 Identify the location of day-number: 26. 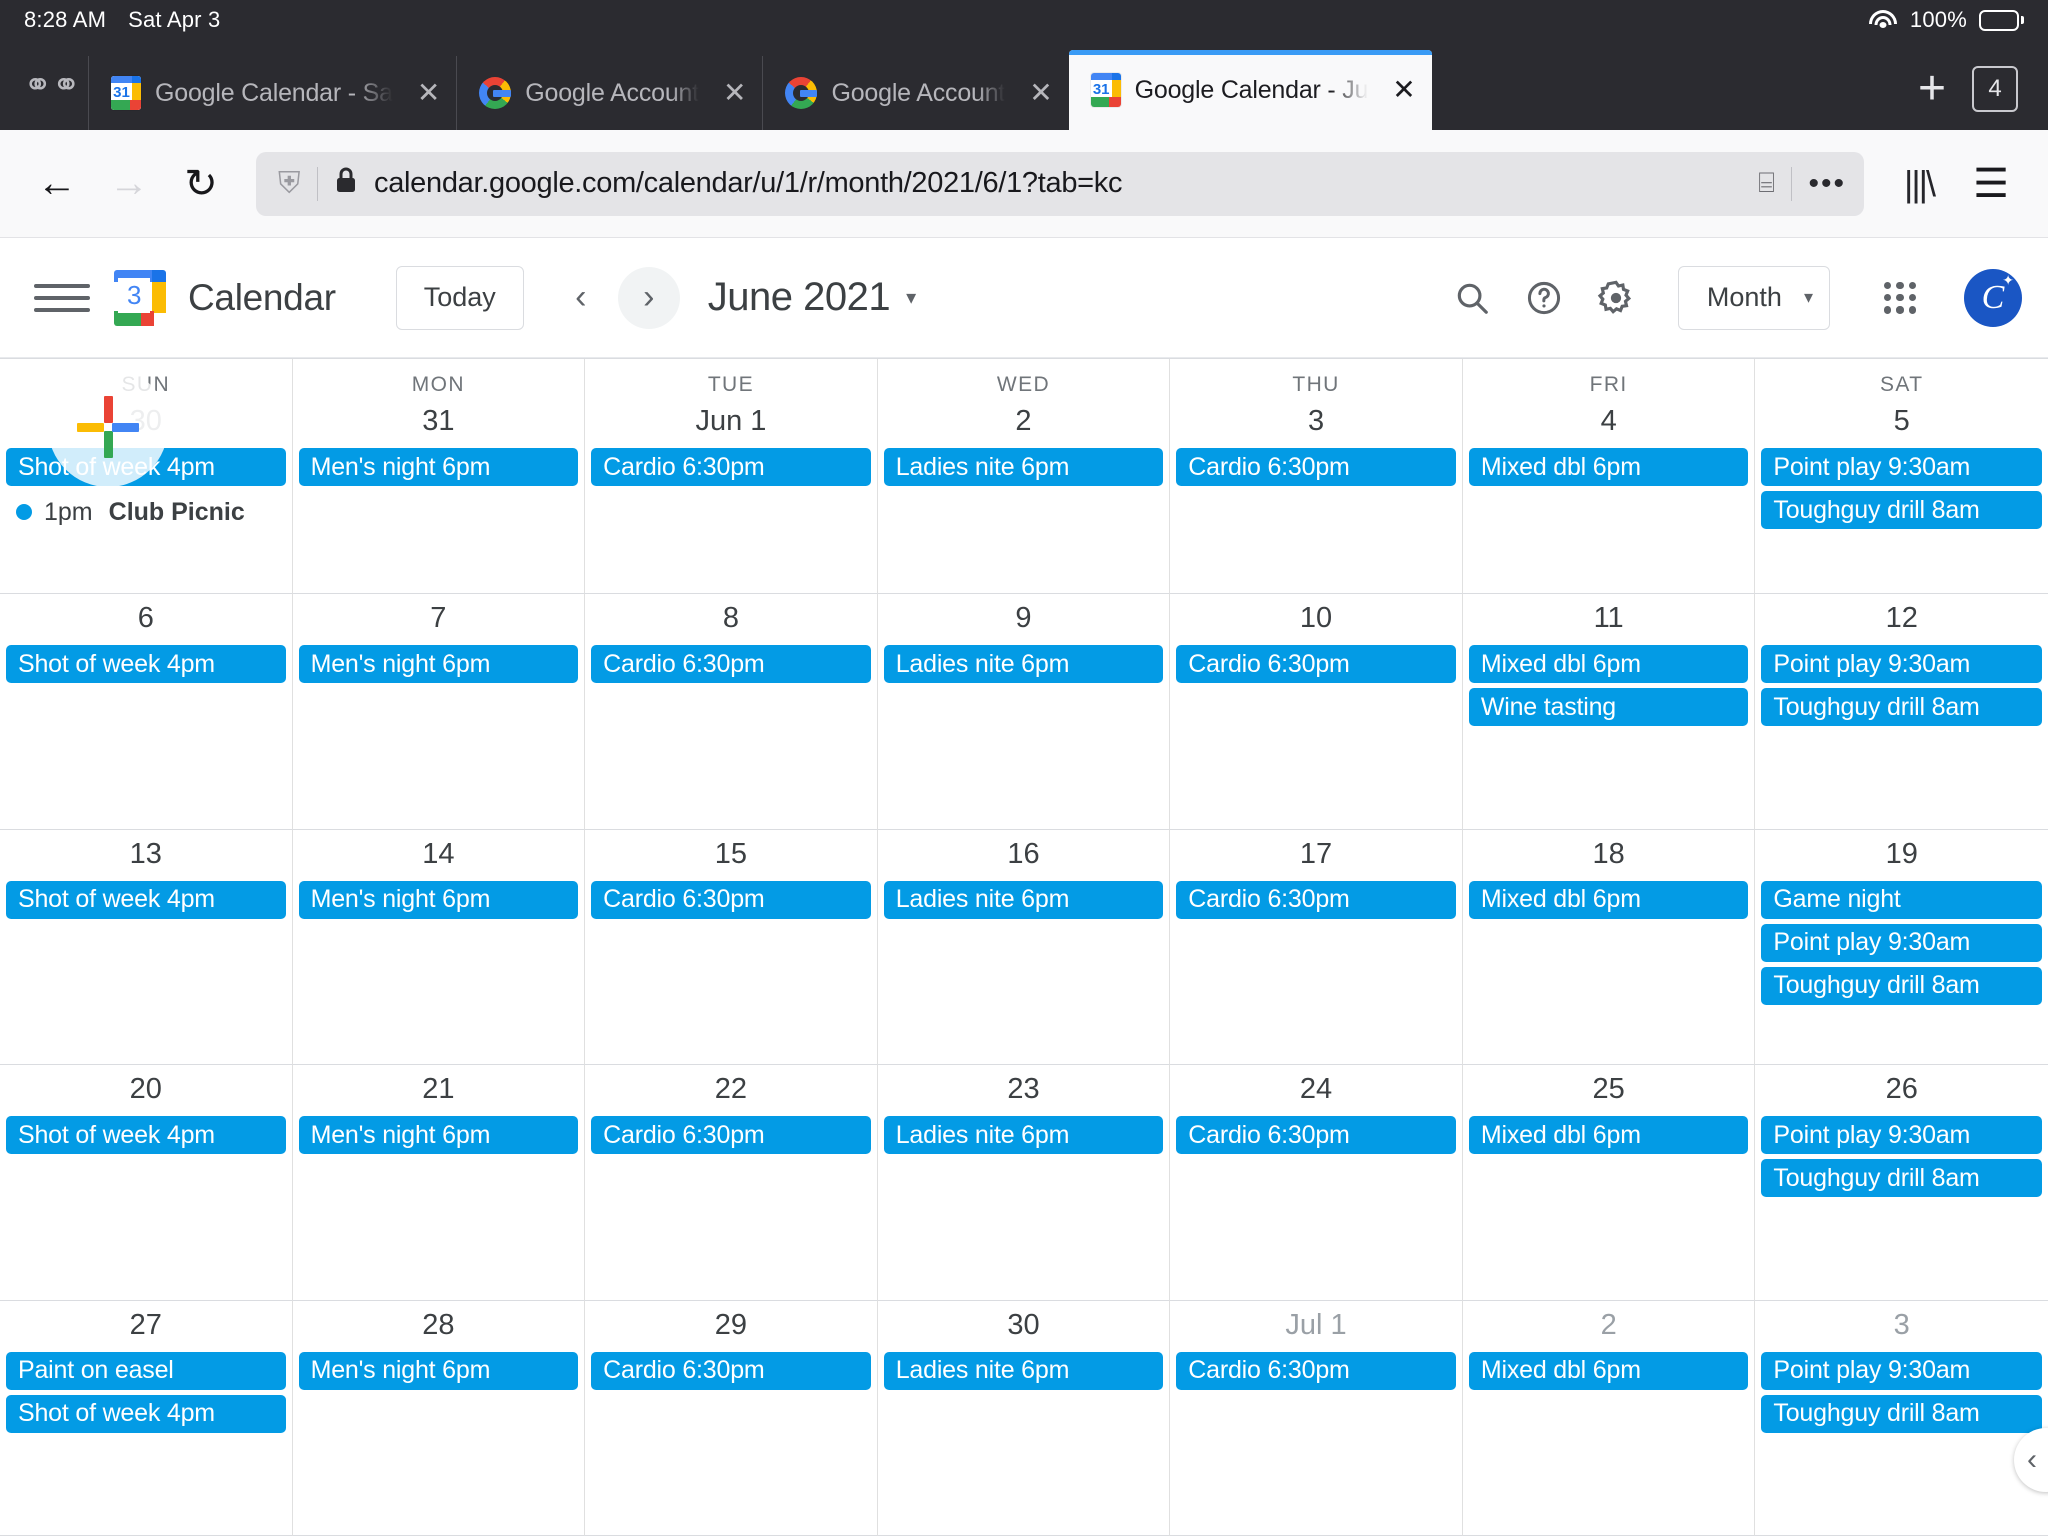
(1901, 1090).